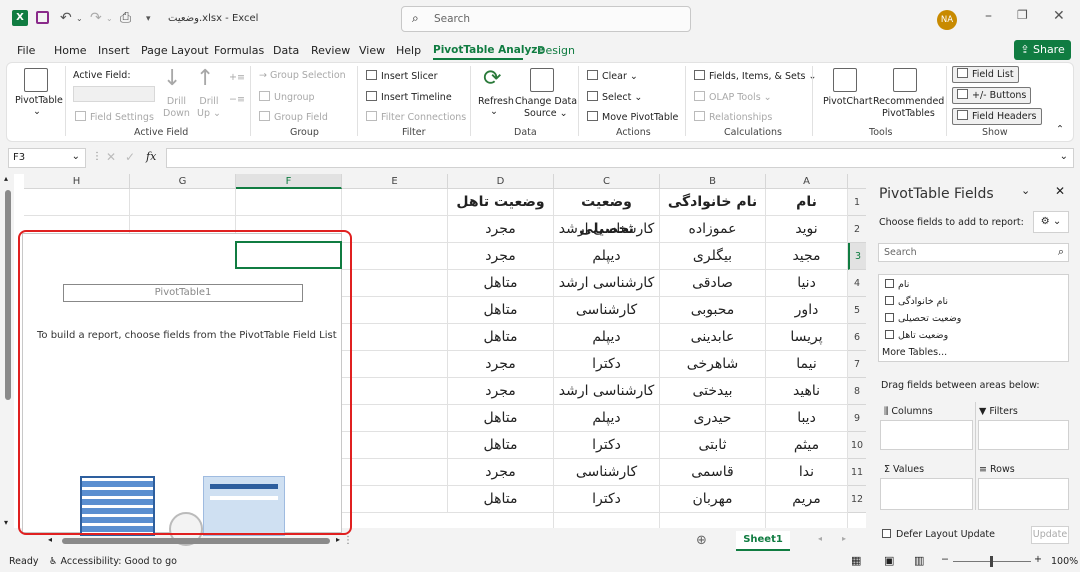  Describe the element at coordinates (807, 256) in the screenshot. I see `data-cell: مجید` at that location.